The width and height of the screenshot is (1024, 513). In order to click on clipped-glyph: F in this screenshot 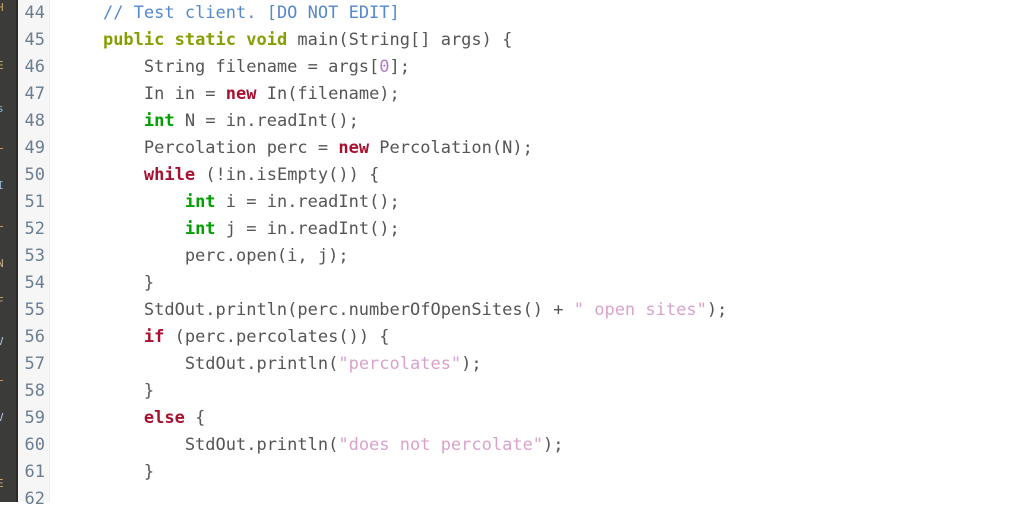, I will do `click(2, 301)`.